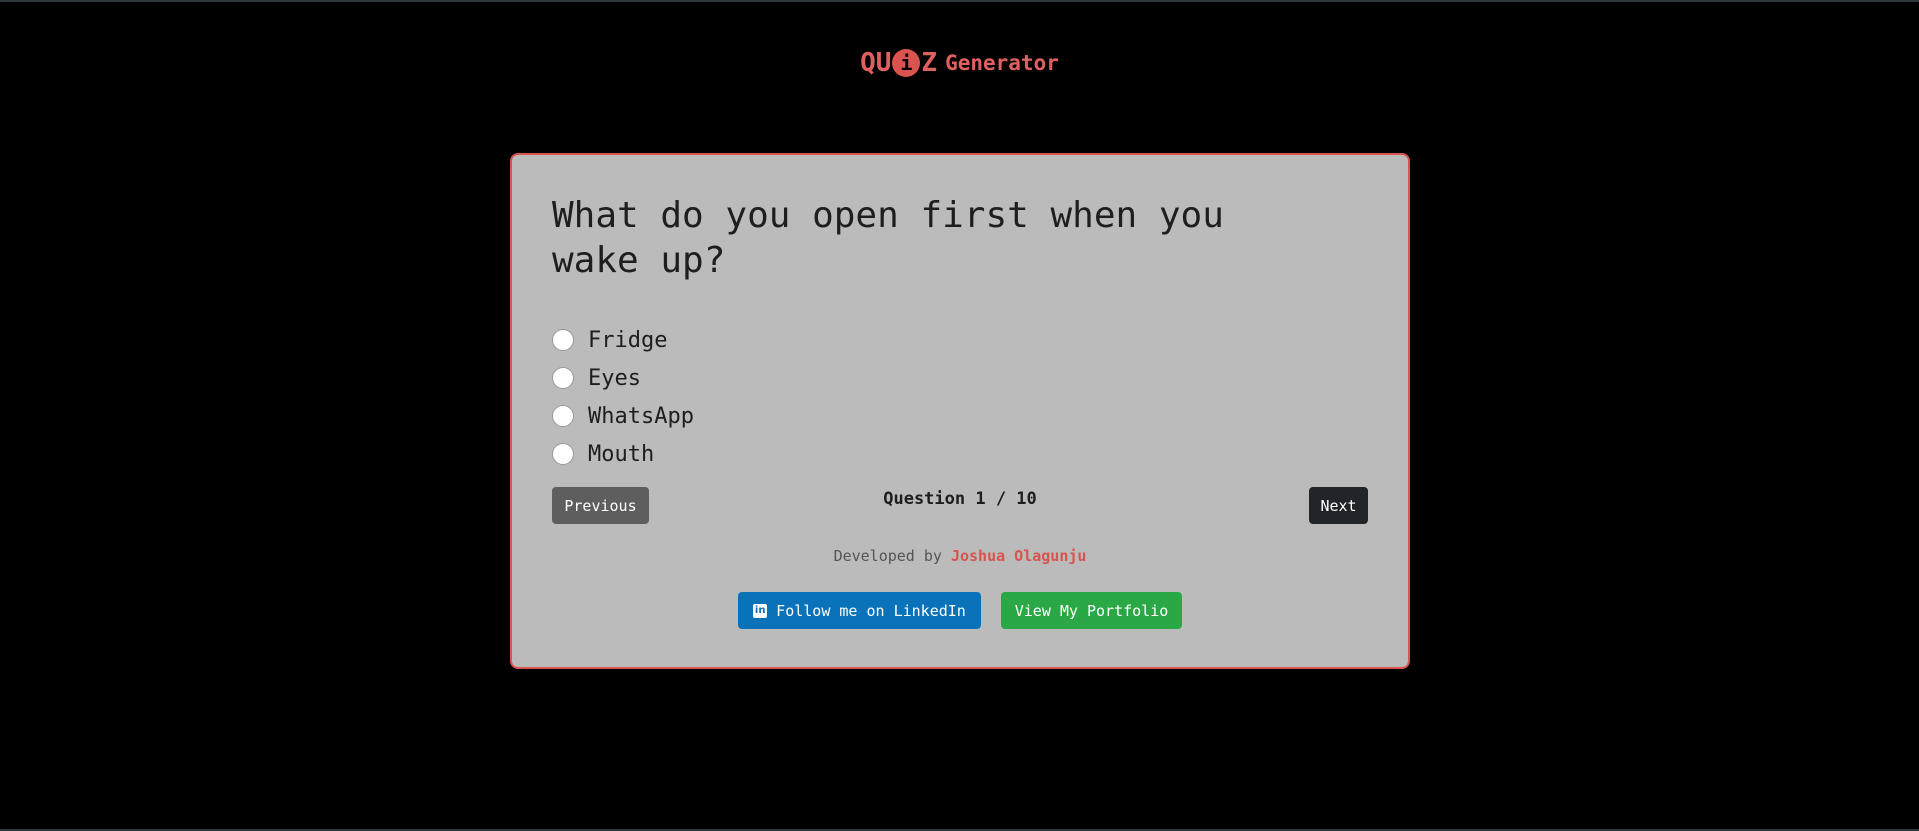 The width and height of the screenshot is (1919, 831). What do you see at coordinates (760, 610) in the screenshot?
I see `linkedin-icon: in` at bounding box center [760, 610].